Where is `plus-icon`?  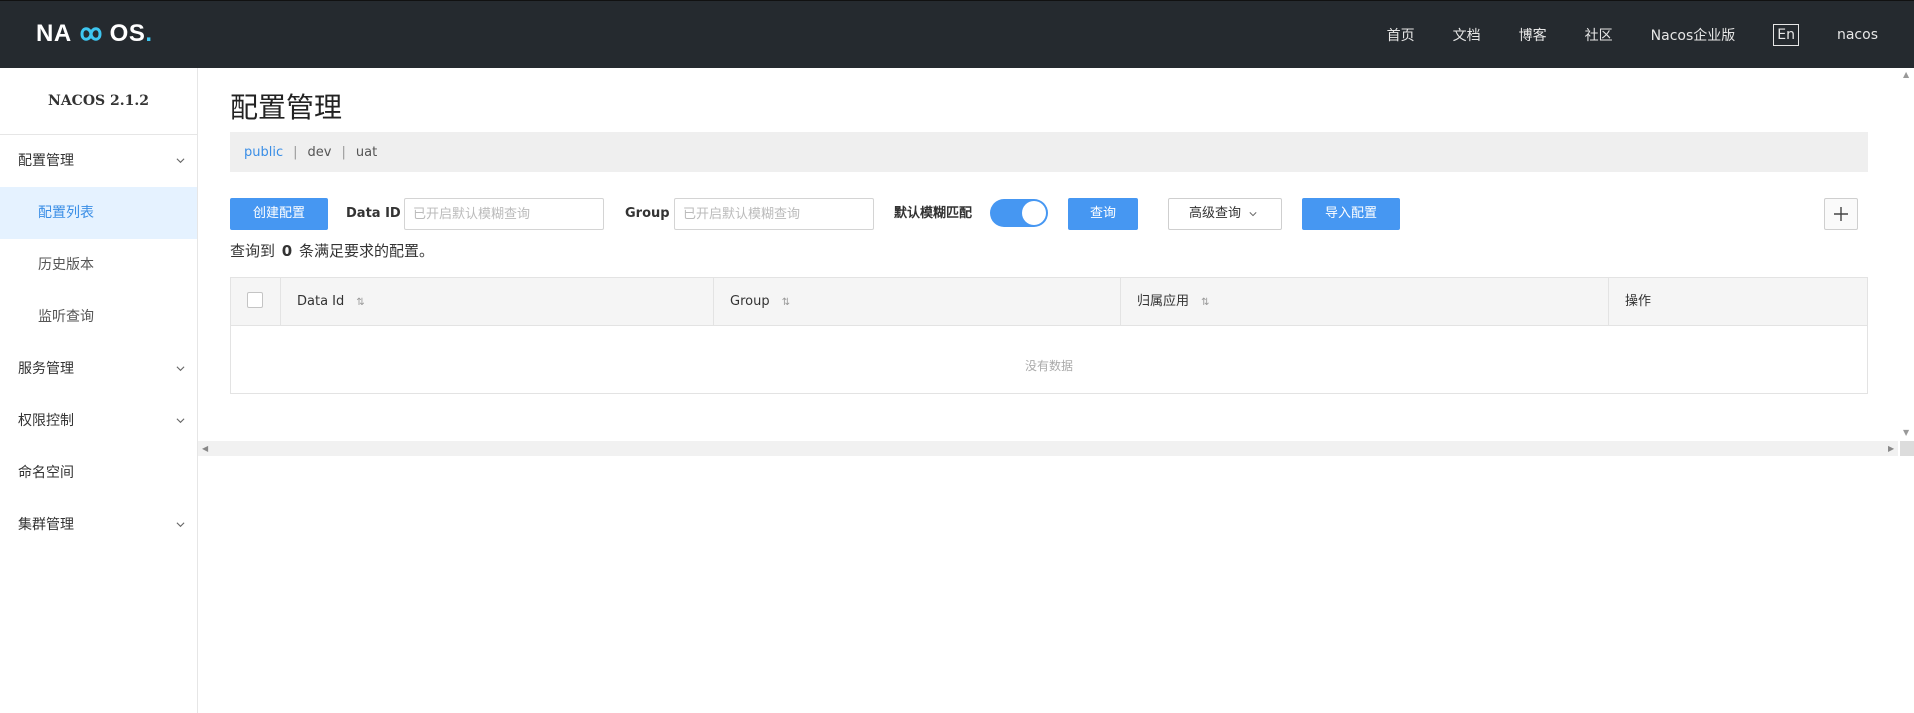 plus-icon is located at coordinates (1841, 214).